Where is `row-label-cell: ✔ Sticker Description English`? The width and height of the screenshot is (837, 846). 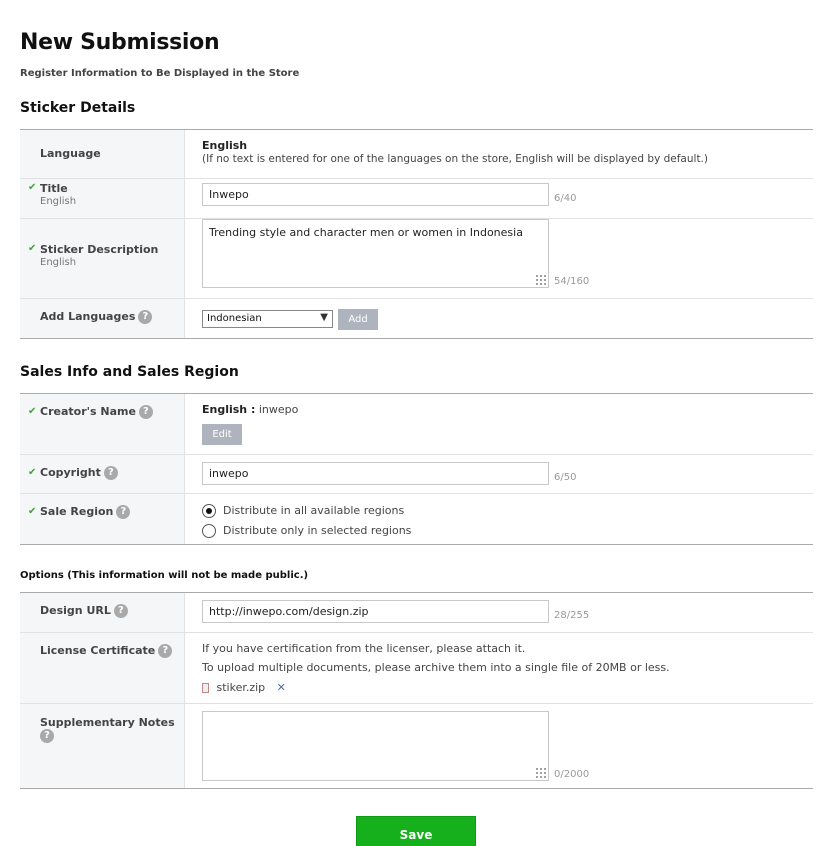
row-label-cell: ✔ Sticker Description English is located at coordinates (102, 258).